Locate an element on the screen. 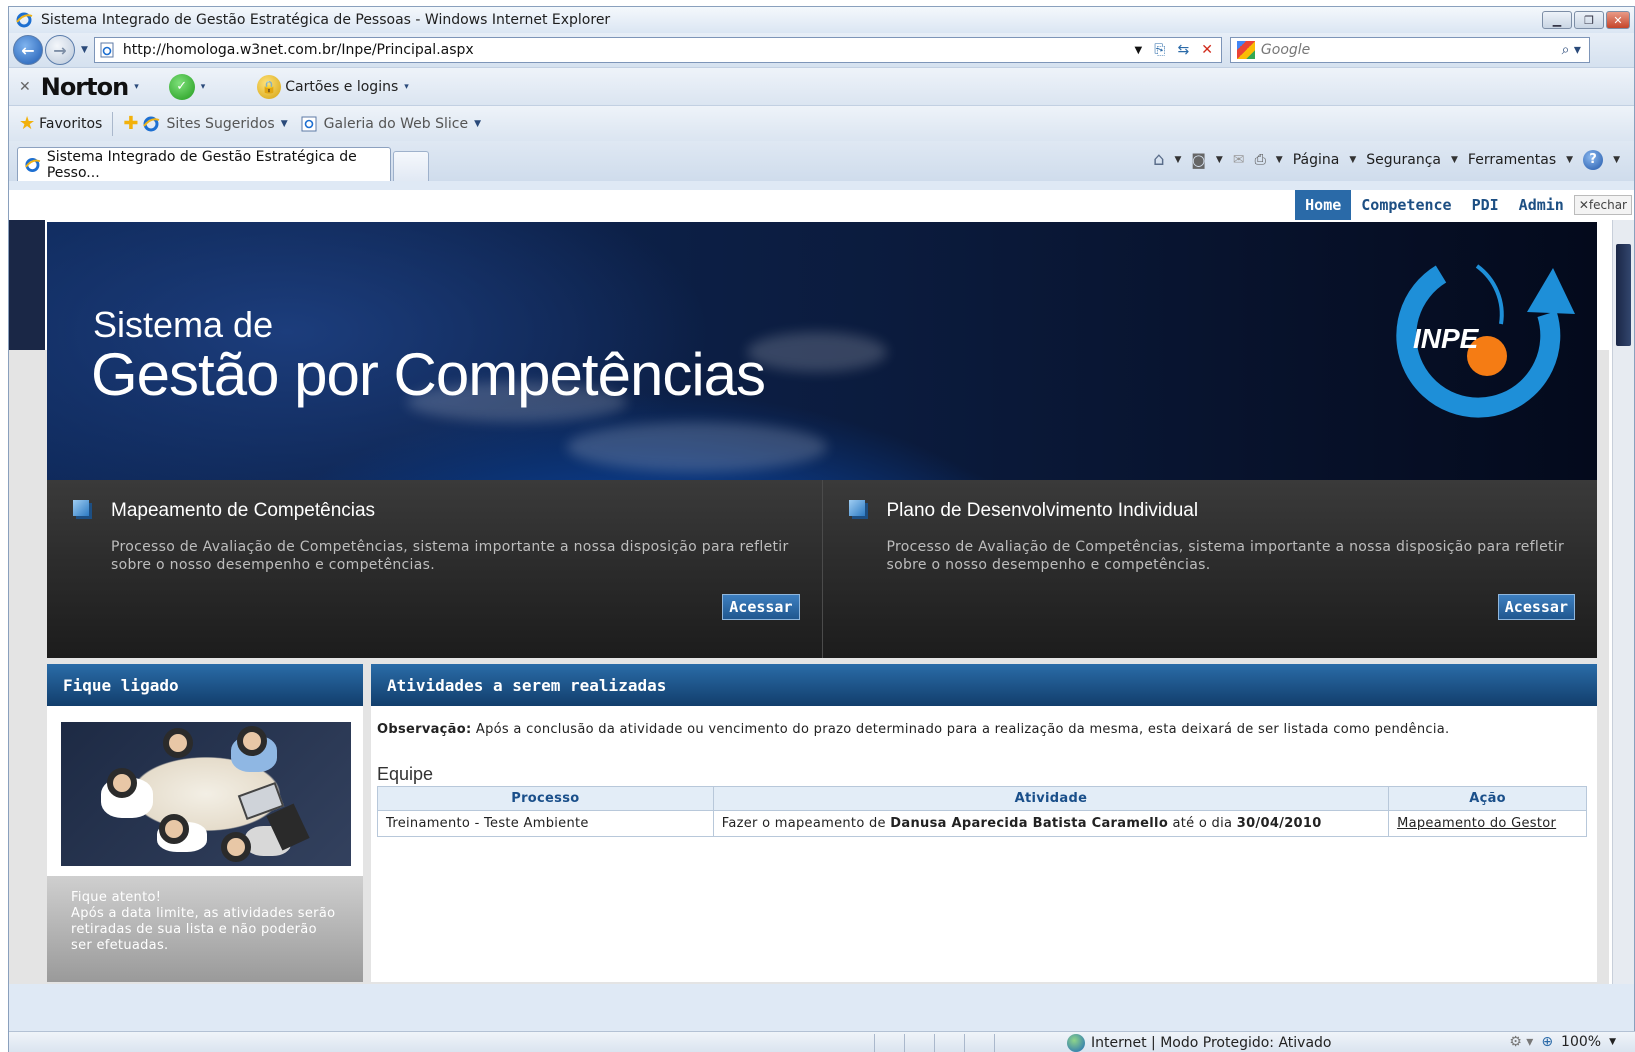 The height and width of the screenshot is (1052, 1635). zoom-icon: ⊕ is located at coordinates (1547, 1042).